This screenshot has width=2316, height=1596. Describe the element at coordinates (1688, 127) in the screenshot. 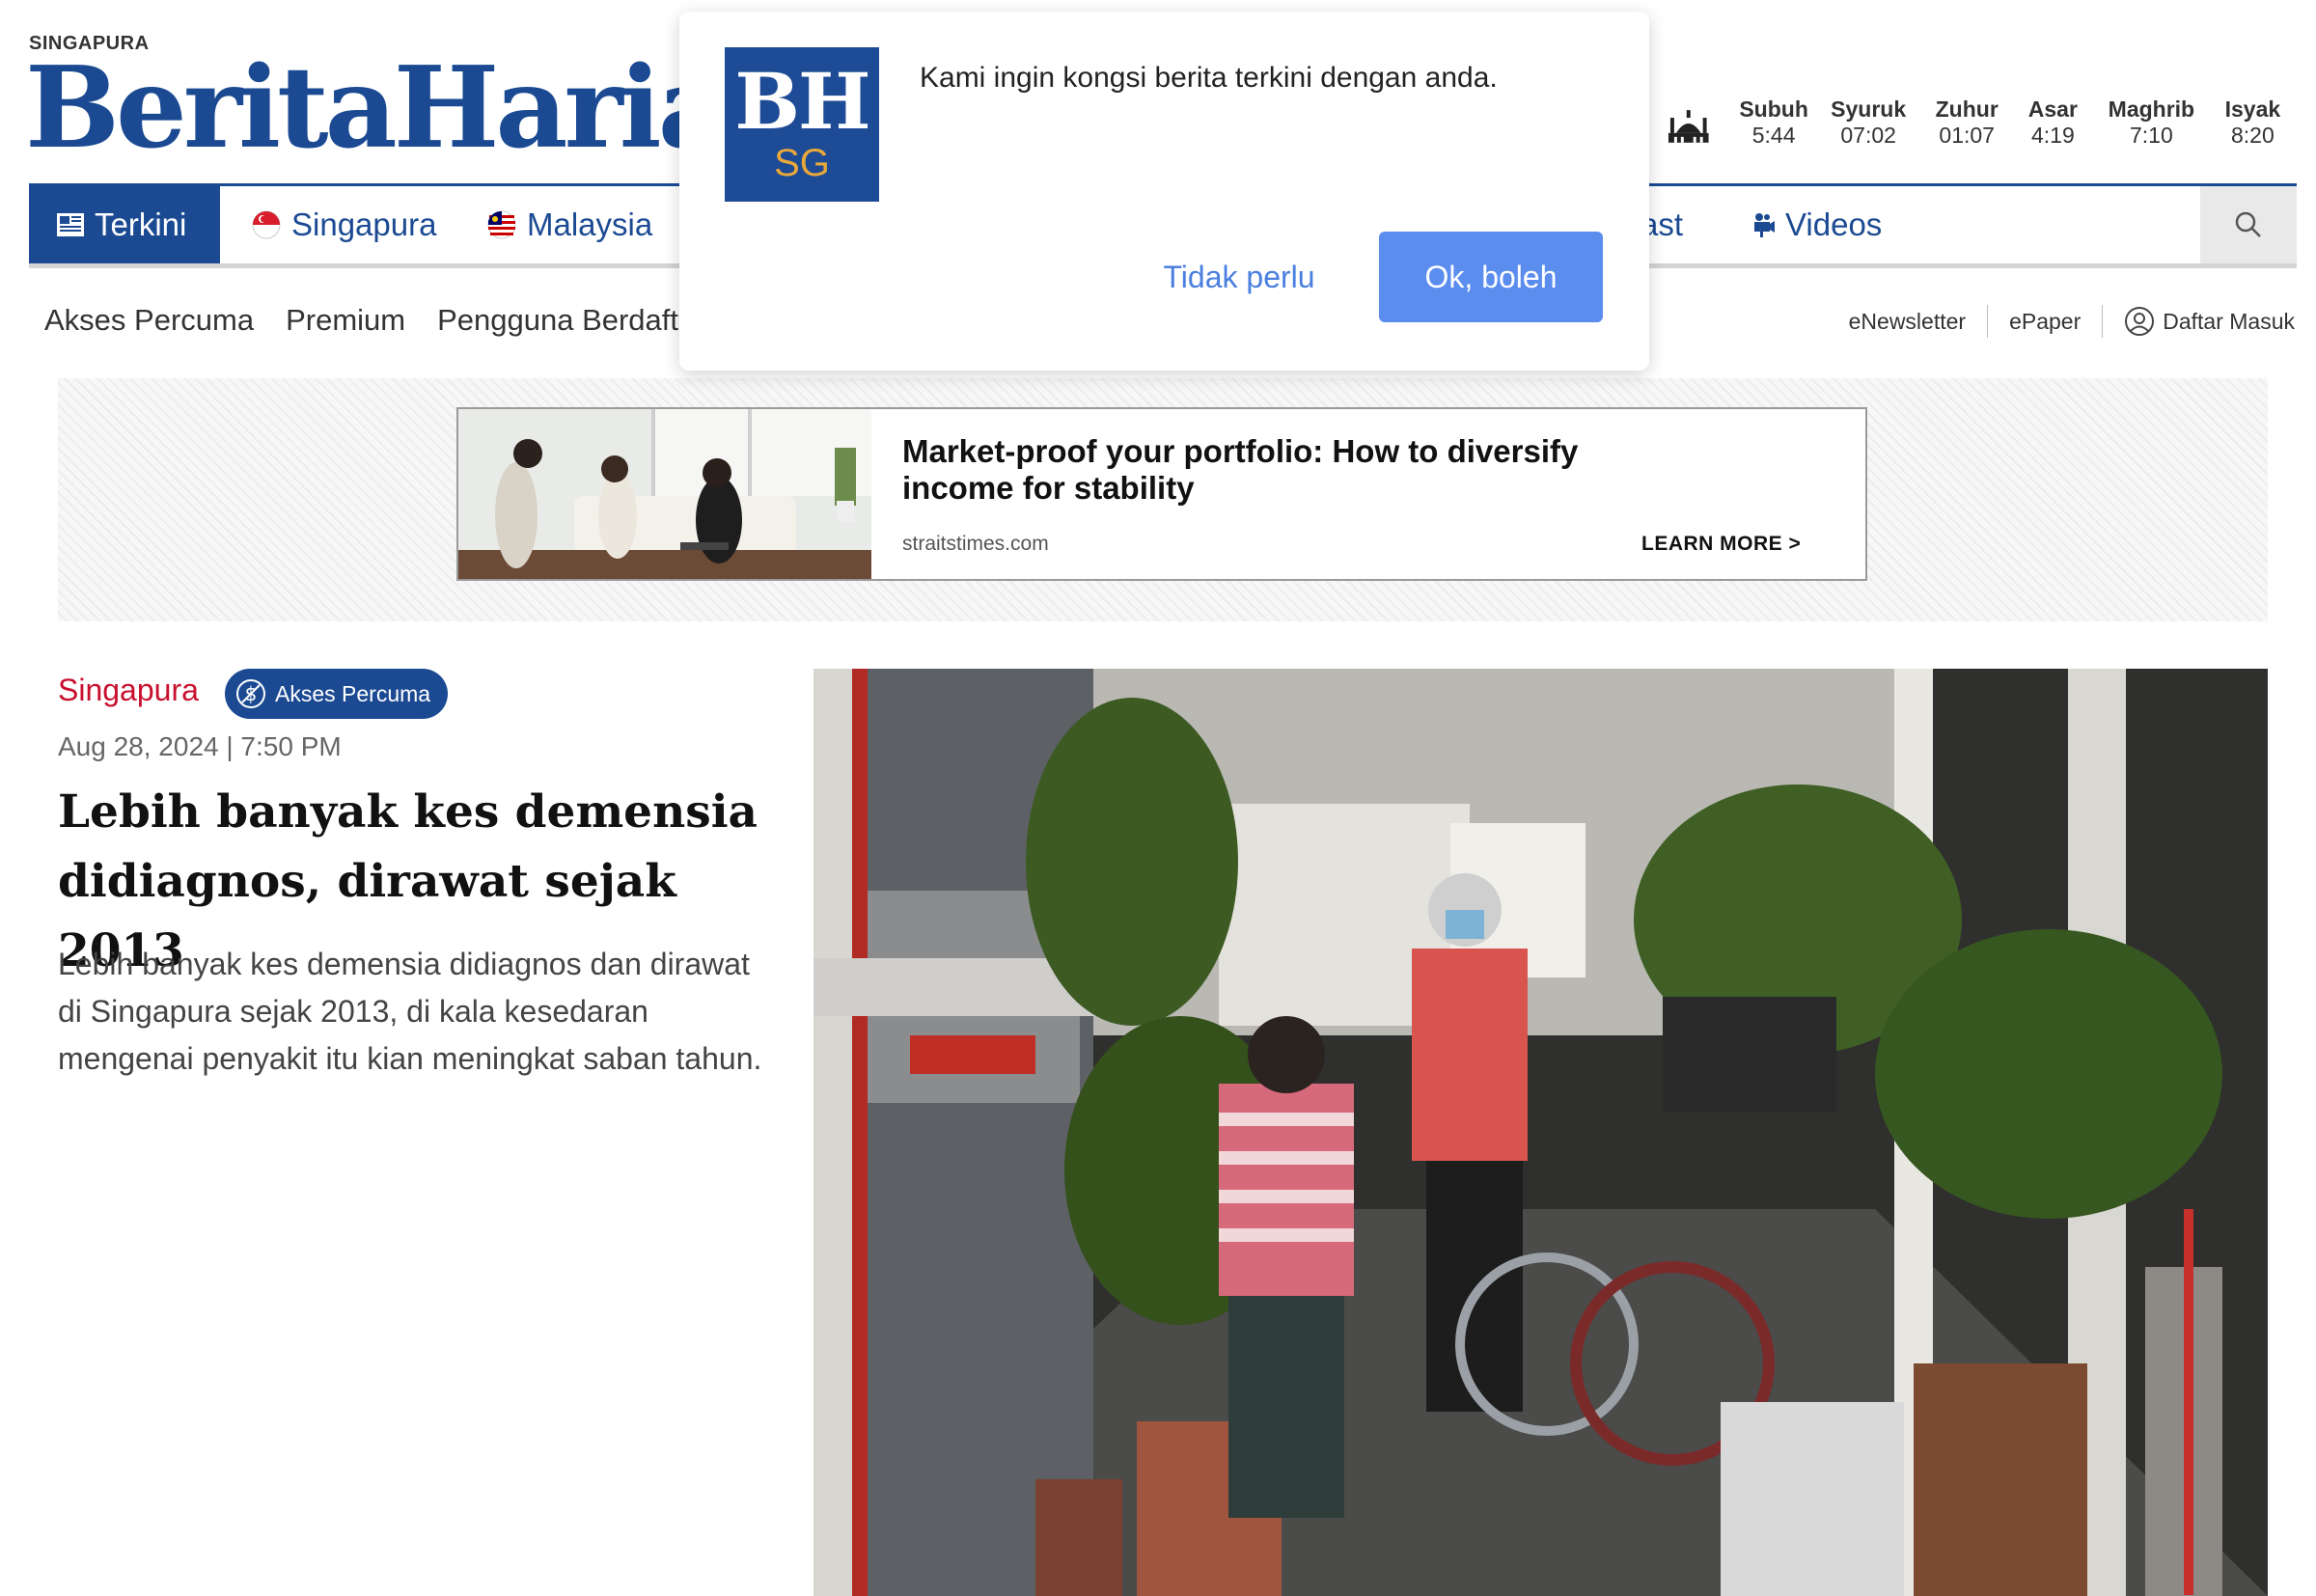

I see `mosque-icon` at that location.